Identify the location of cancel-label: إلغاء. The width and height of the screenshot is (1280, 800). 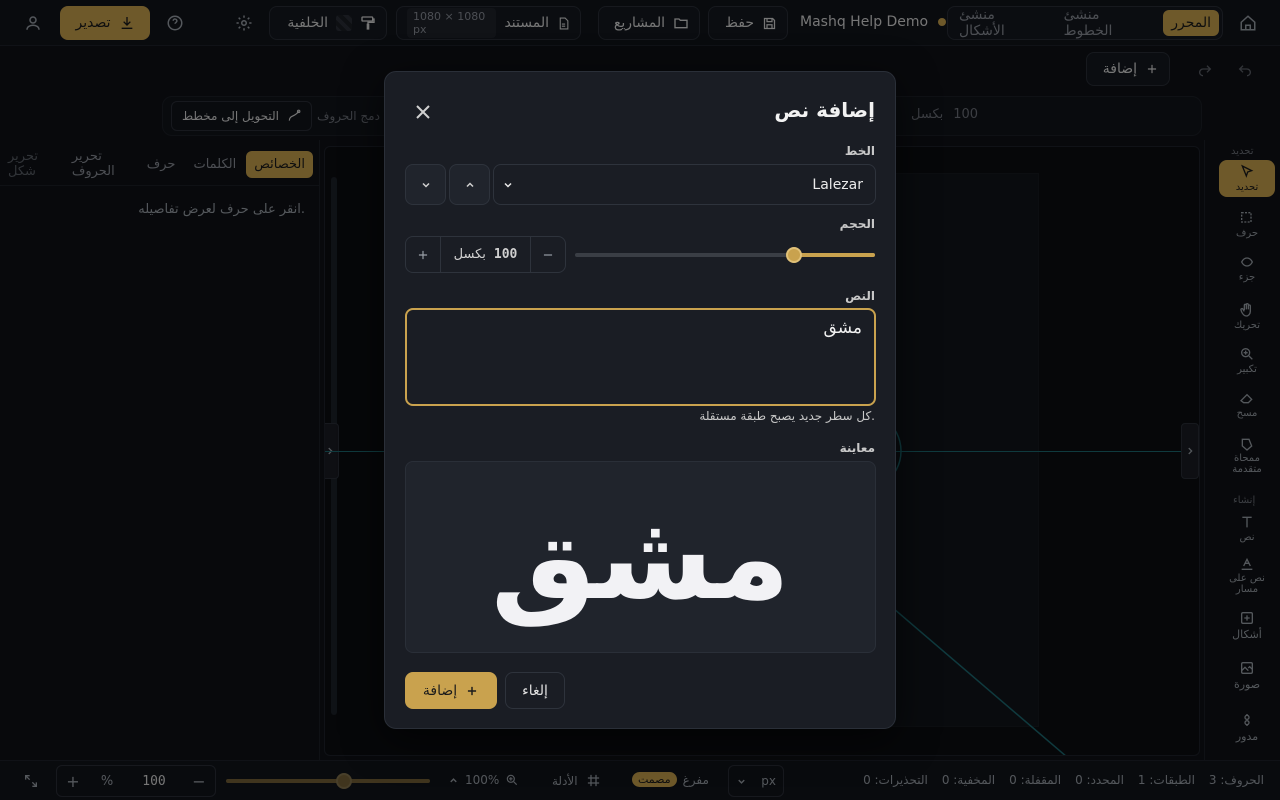
(535, 690).